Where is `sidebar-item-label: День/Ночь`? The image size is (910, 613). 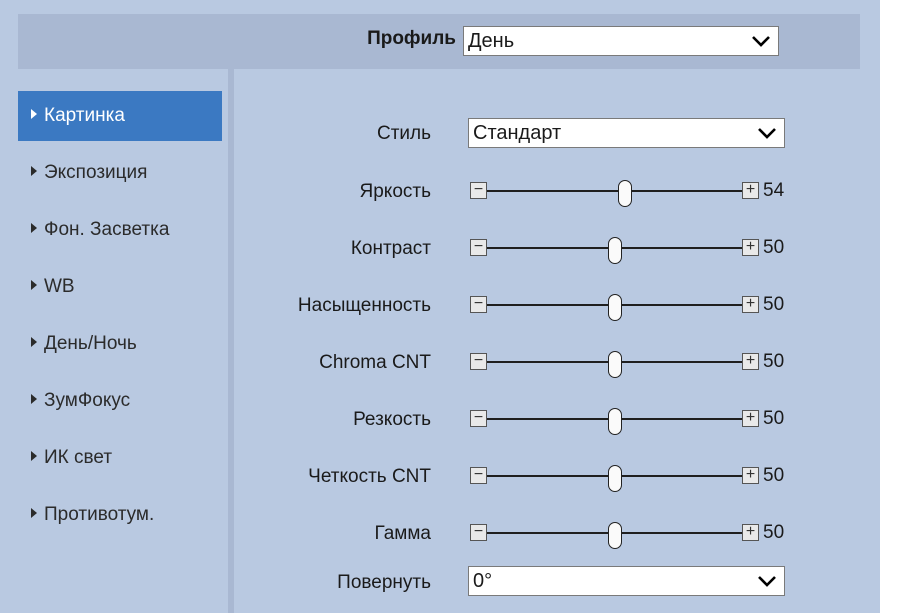
sidebar-item-label: День/Ночь is located at coordinates (90, 343).